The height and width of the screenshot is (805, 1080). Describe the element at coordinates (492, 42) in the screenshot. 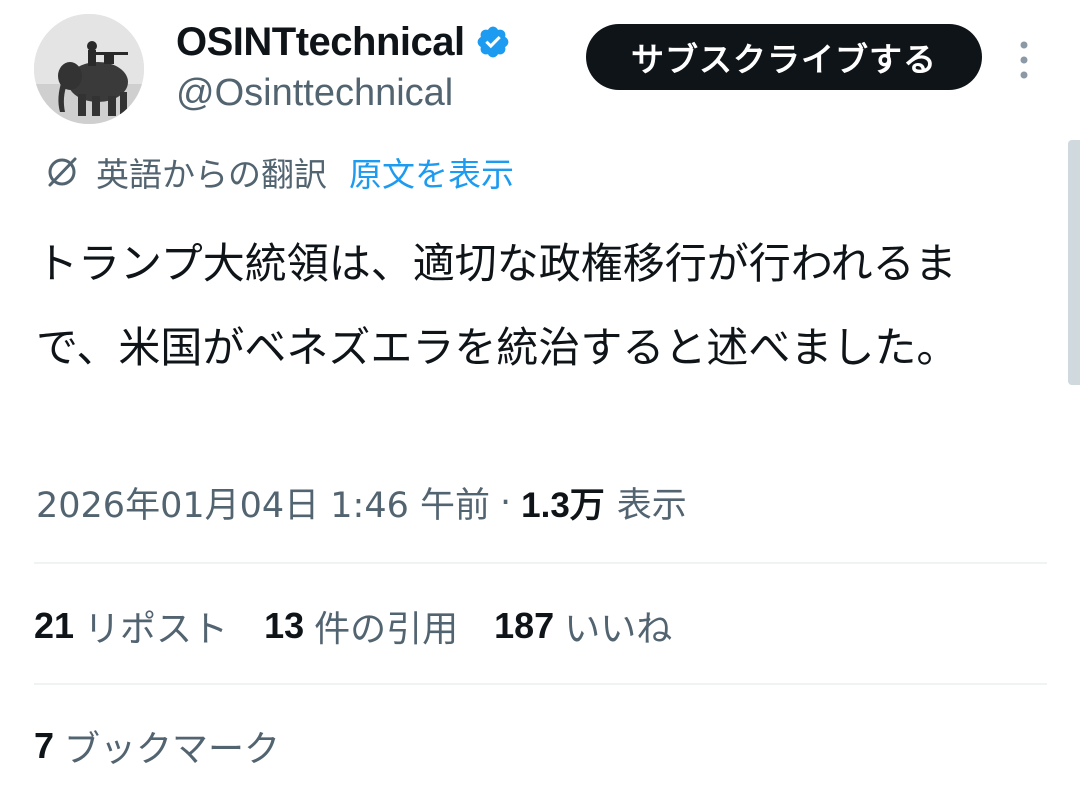

I see `verified-badge-icon` at that location.